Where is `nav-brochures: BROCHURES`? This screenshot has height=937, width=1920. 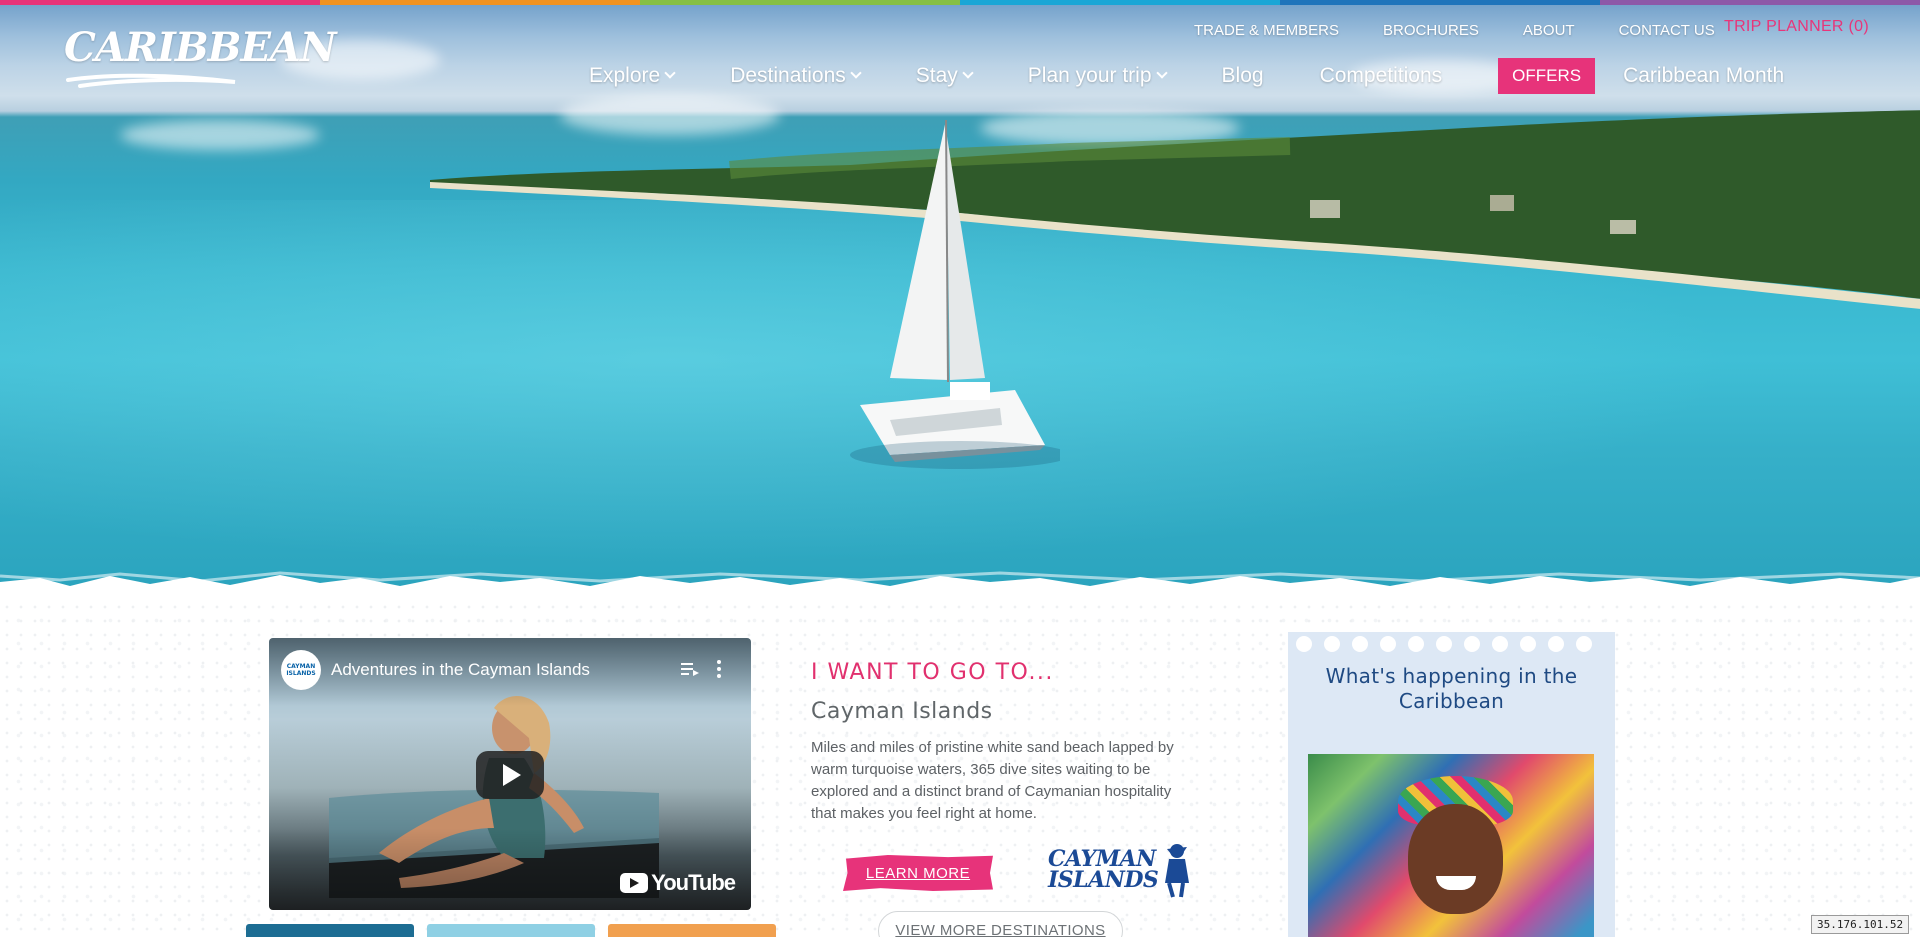
nav-brochures: BROCHURES is located at coordinates (1431, 30).